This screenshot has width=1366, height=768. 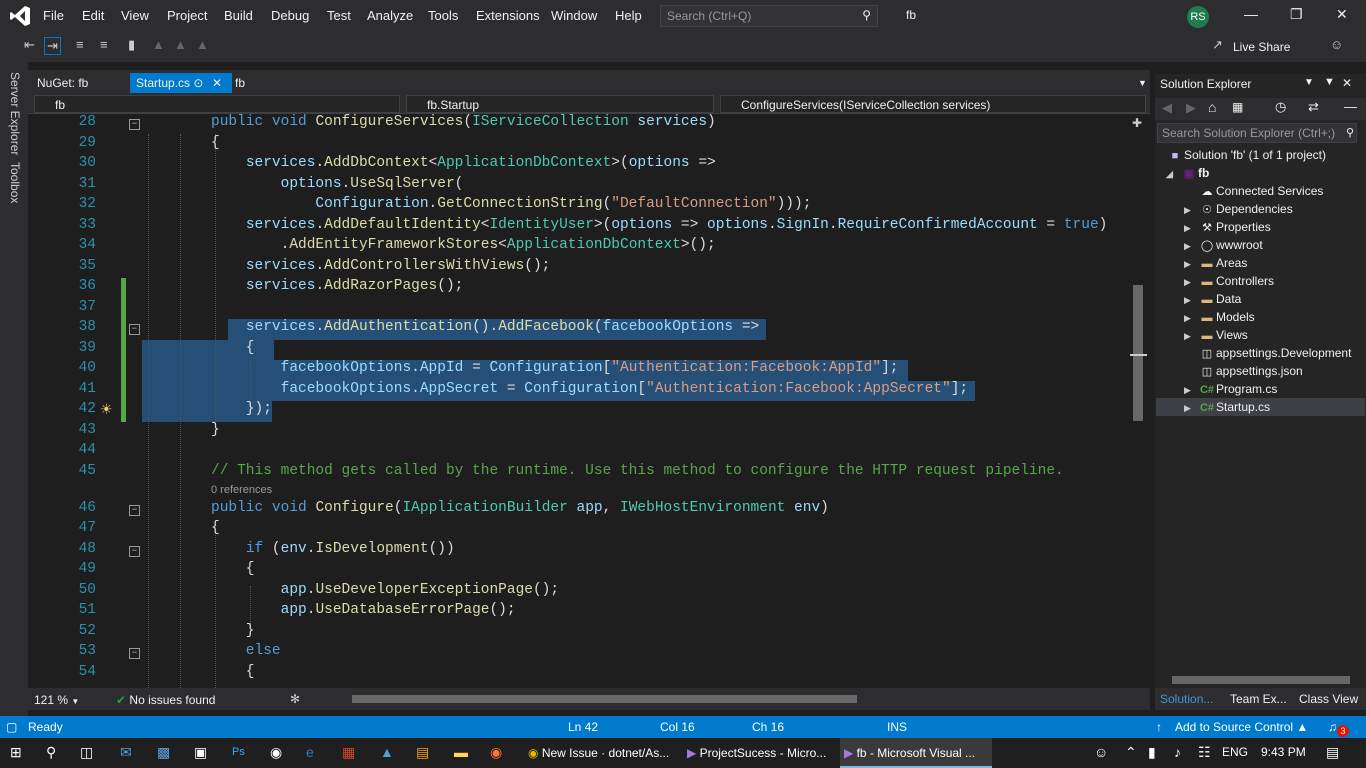 I want to click on next-bookmark-icon: ▲, so click(x=180, y=44).